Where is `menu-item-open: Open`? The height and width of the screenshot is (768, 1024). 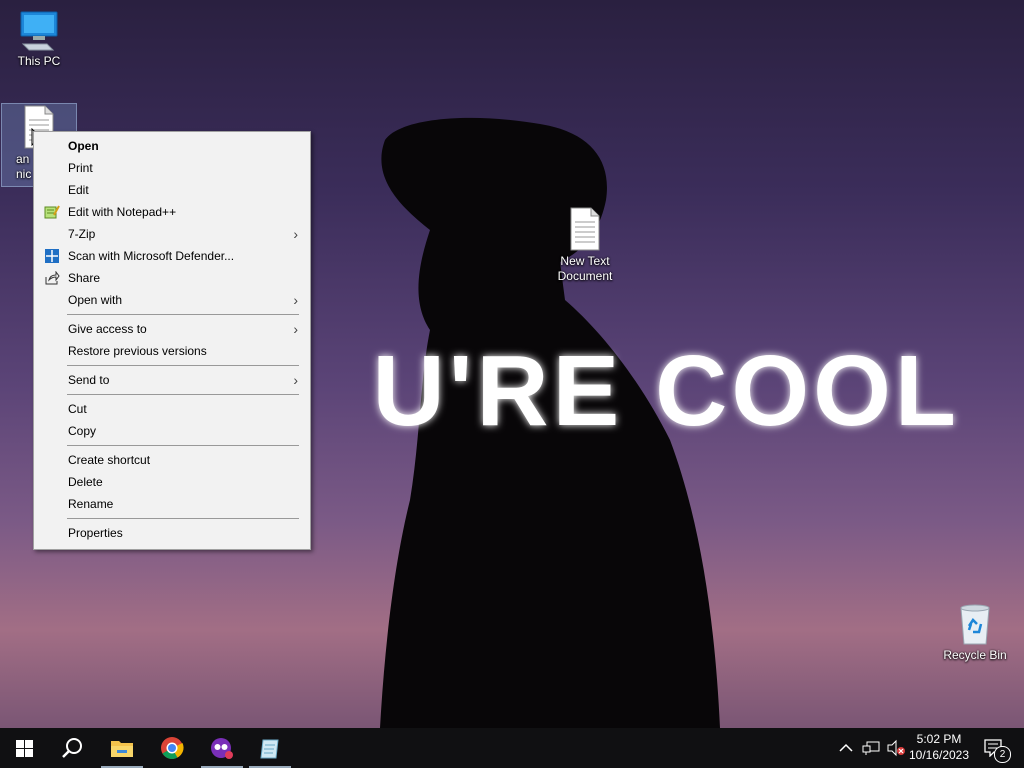
menu-item-open: Open is located at coordinates (172, 146).